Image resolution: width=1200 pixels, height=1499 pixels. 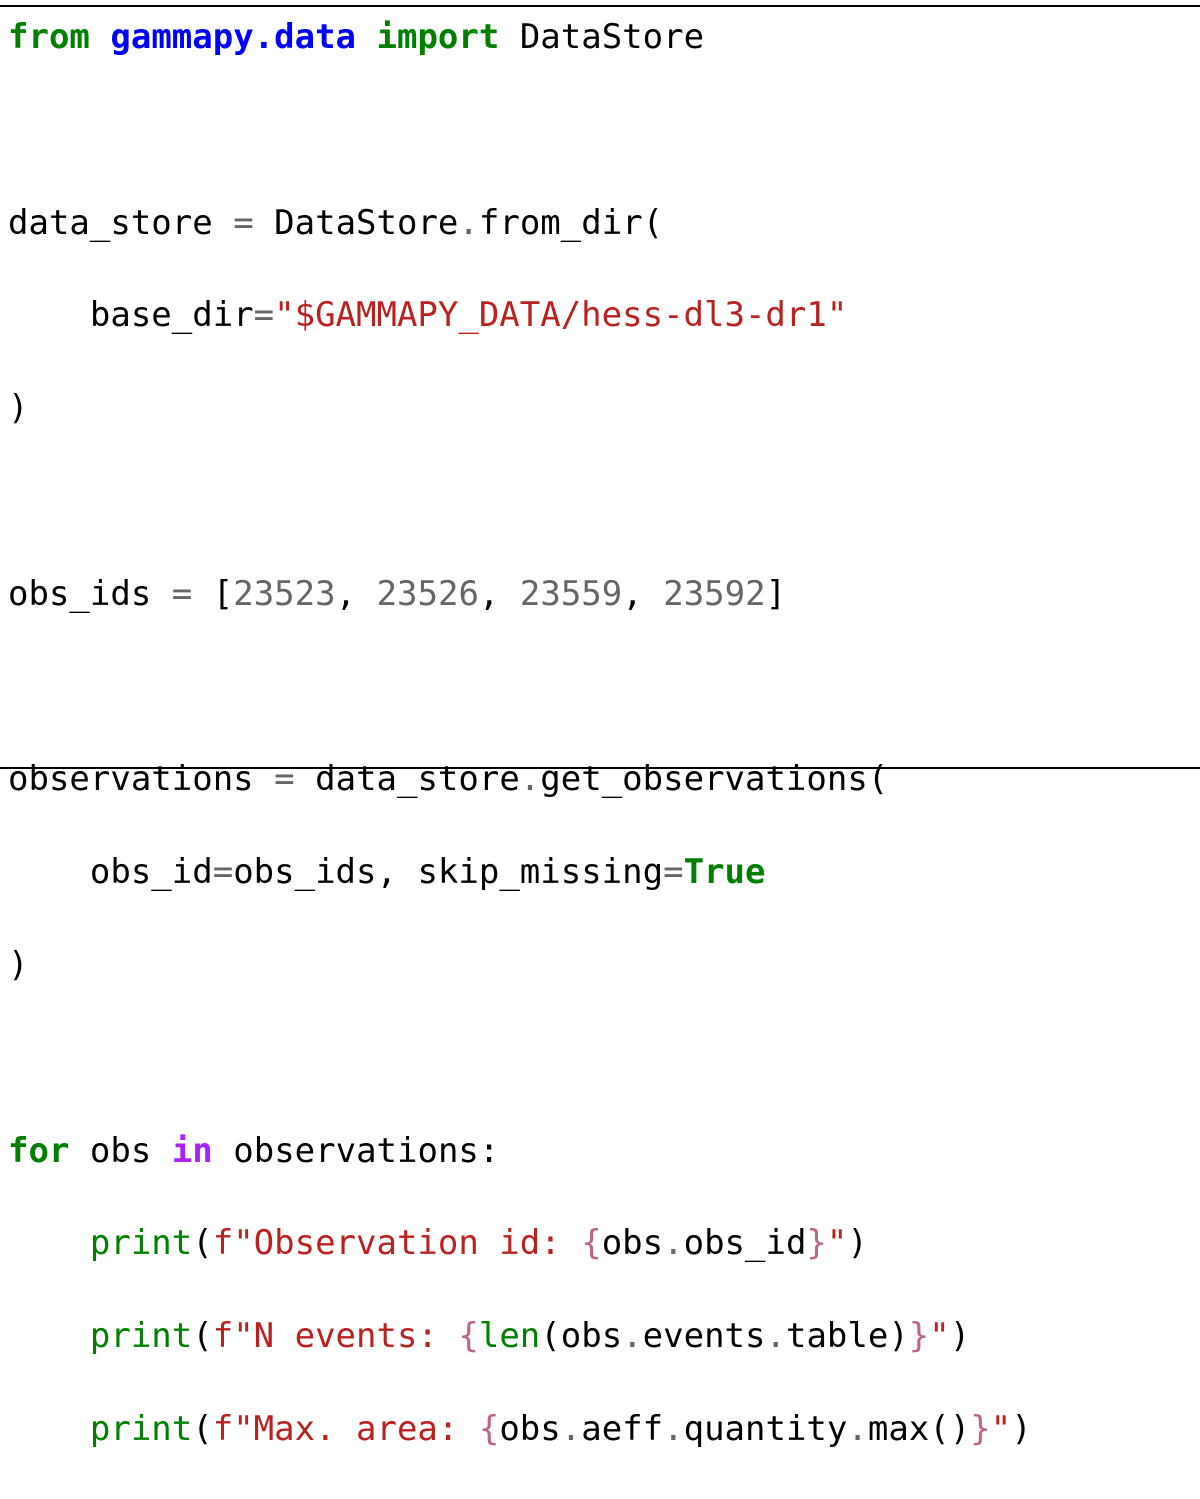 What do you see at coordinates (704, 1336) in the screenshot?
I see `expression: events` at bounding box center [704, 1336].